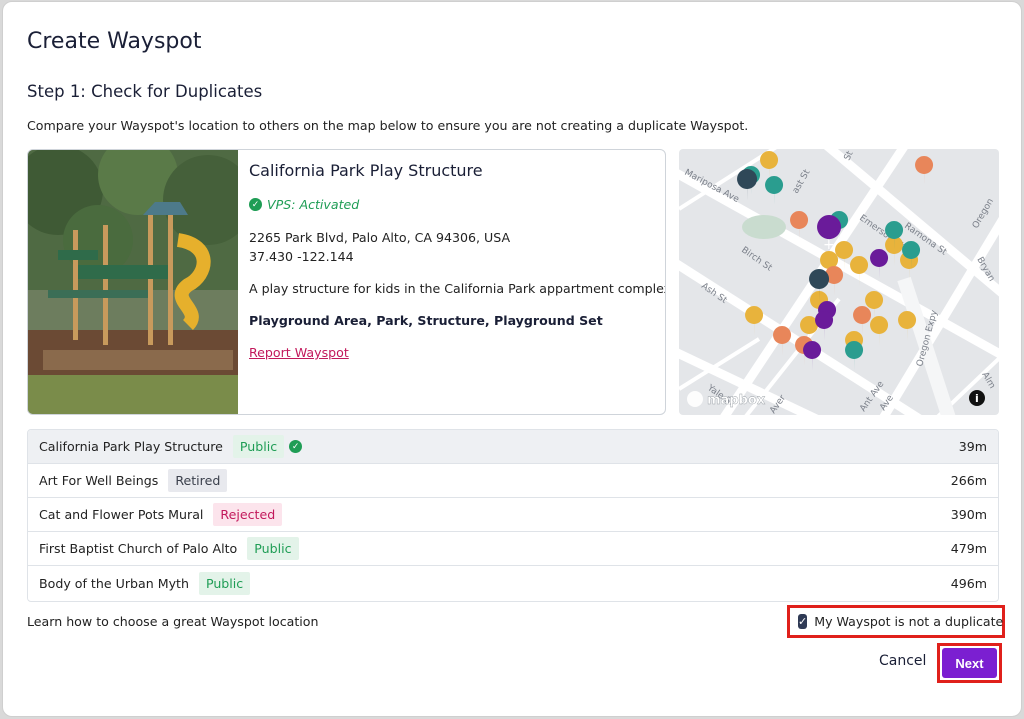  Describe the element at coordinates (902, 661) in the screenshot. I see `cancel-button: Cancel` at that location.